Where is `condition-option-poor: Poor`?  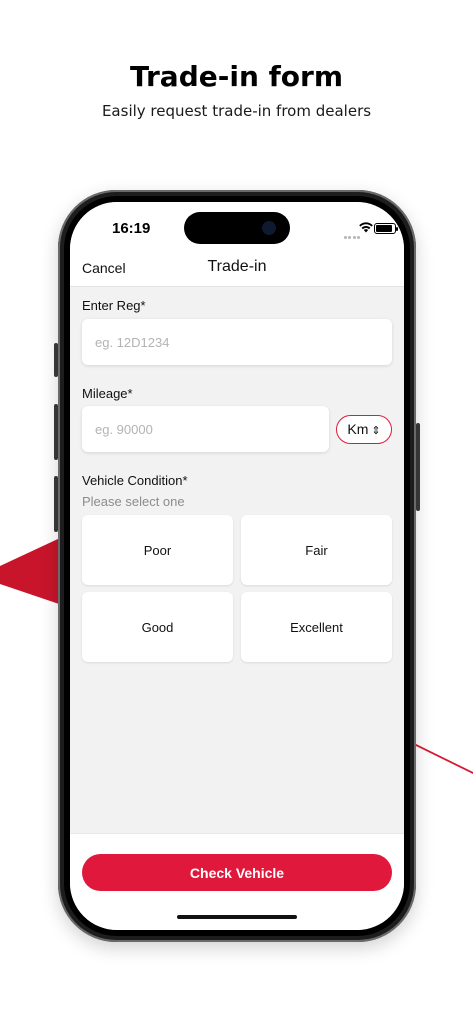
condition-option-poor: Poor is located at coordinates (157, 550).